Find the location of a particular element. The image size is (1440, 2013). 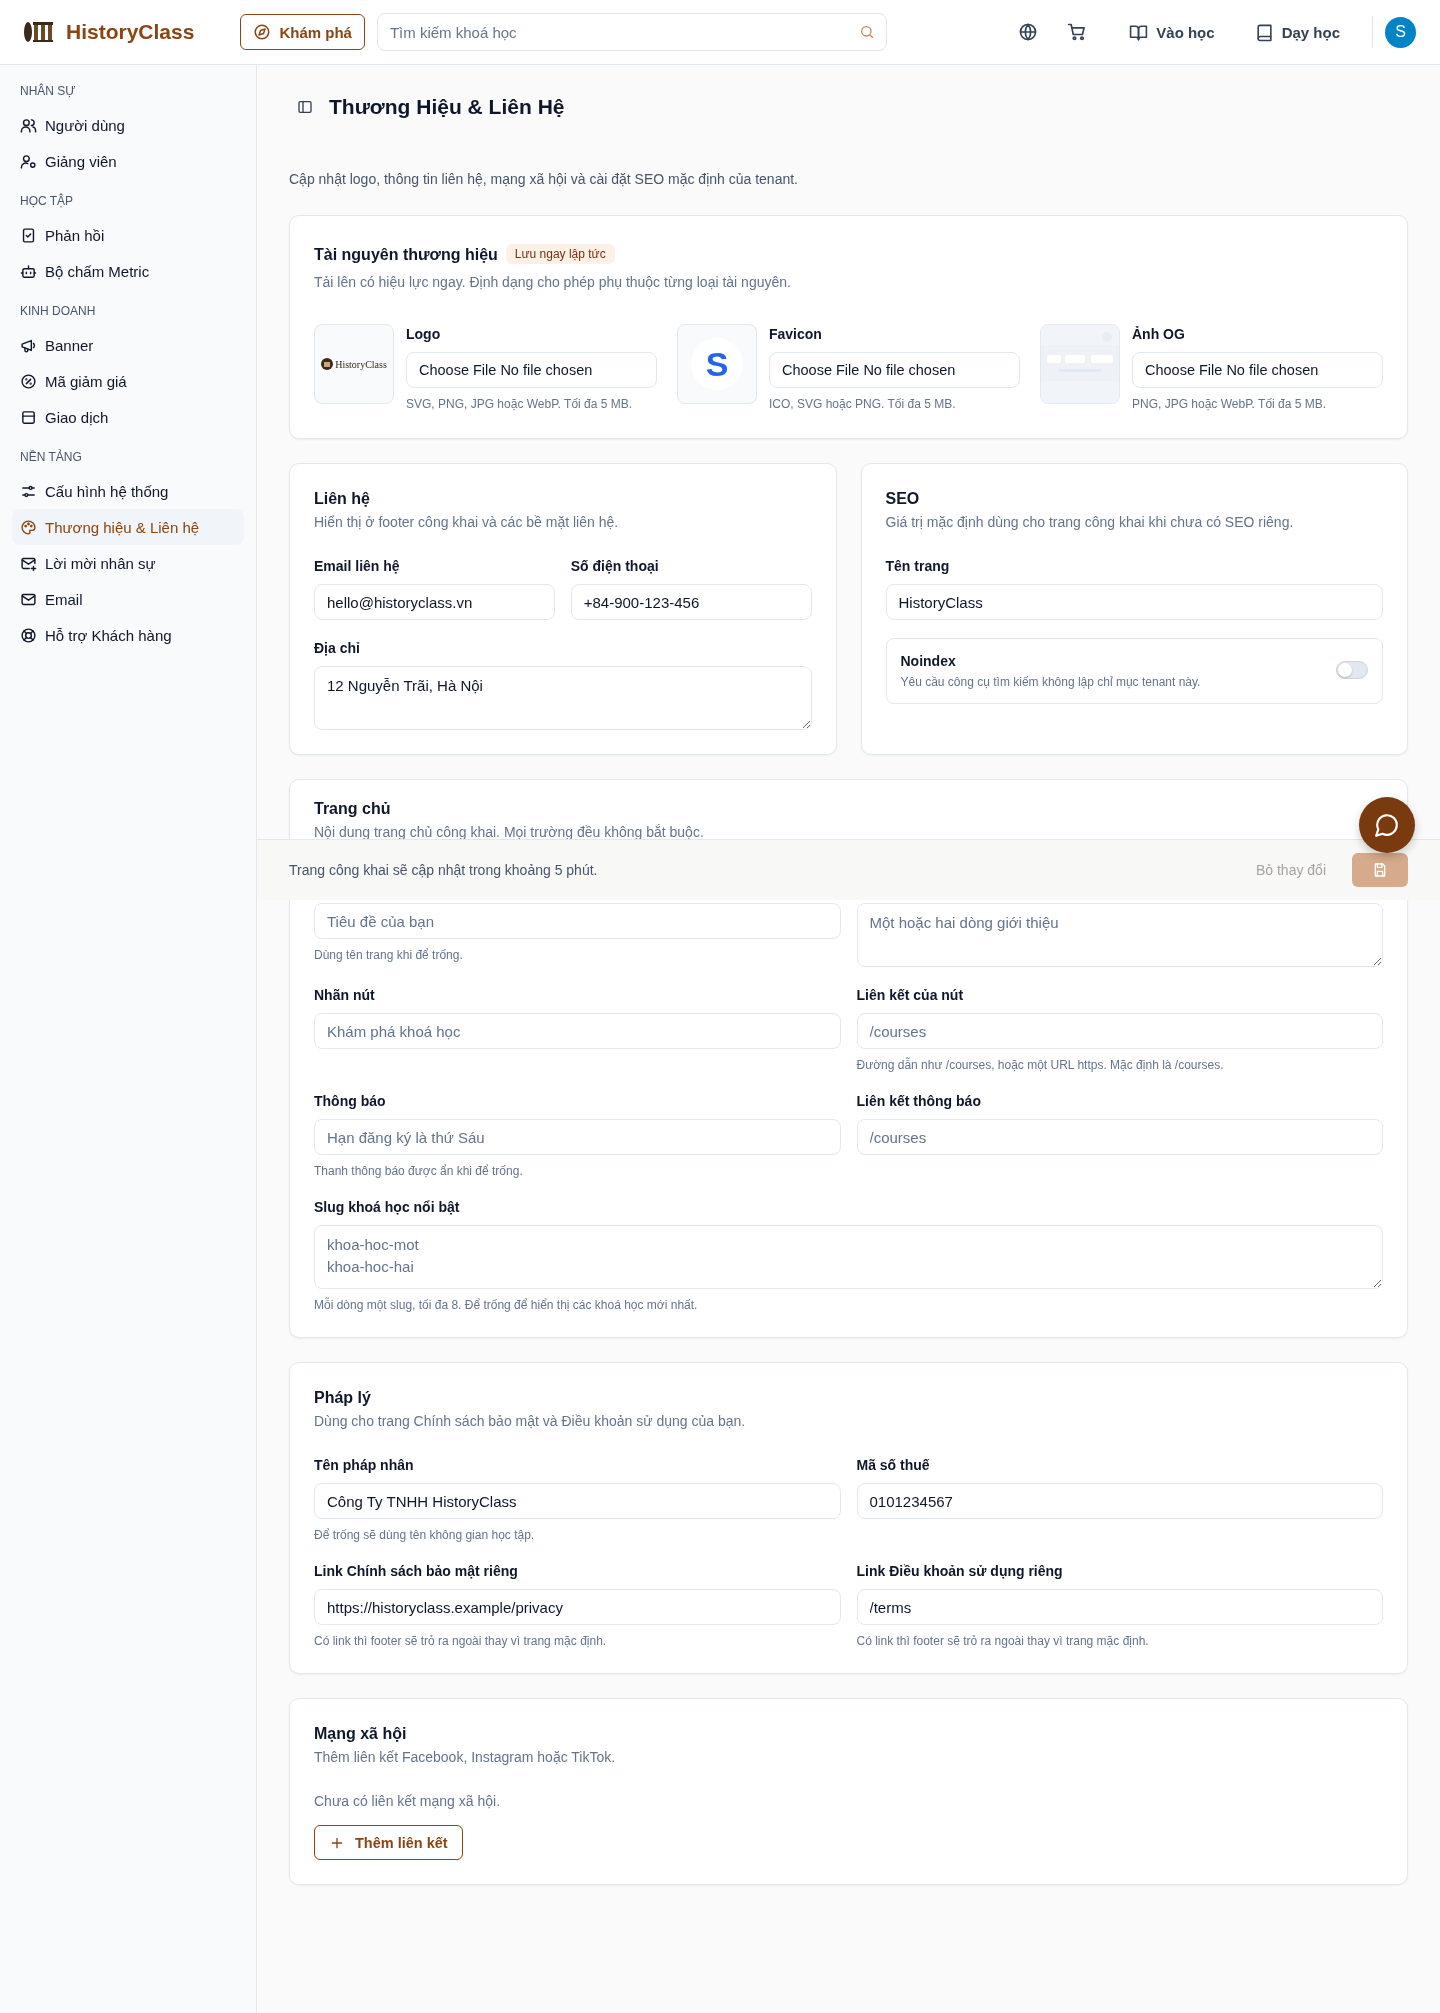

lifebuoy-icon is located at coordinates (28, 635).